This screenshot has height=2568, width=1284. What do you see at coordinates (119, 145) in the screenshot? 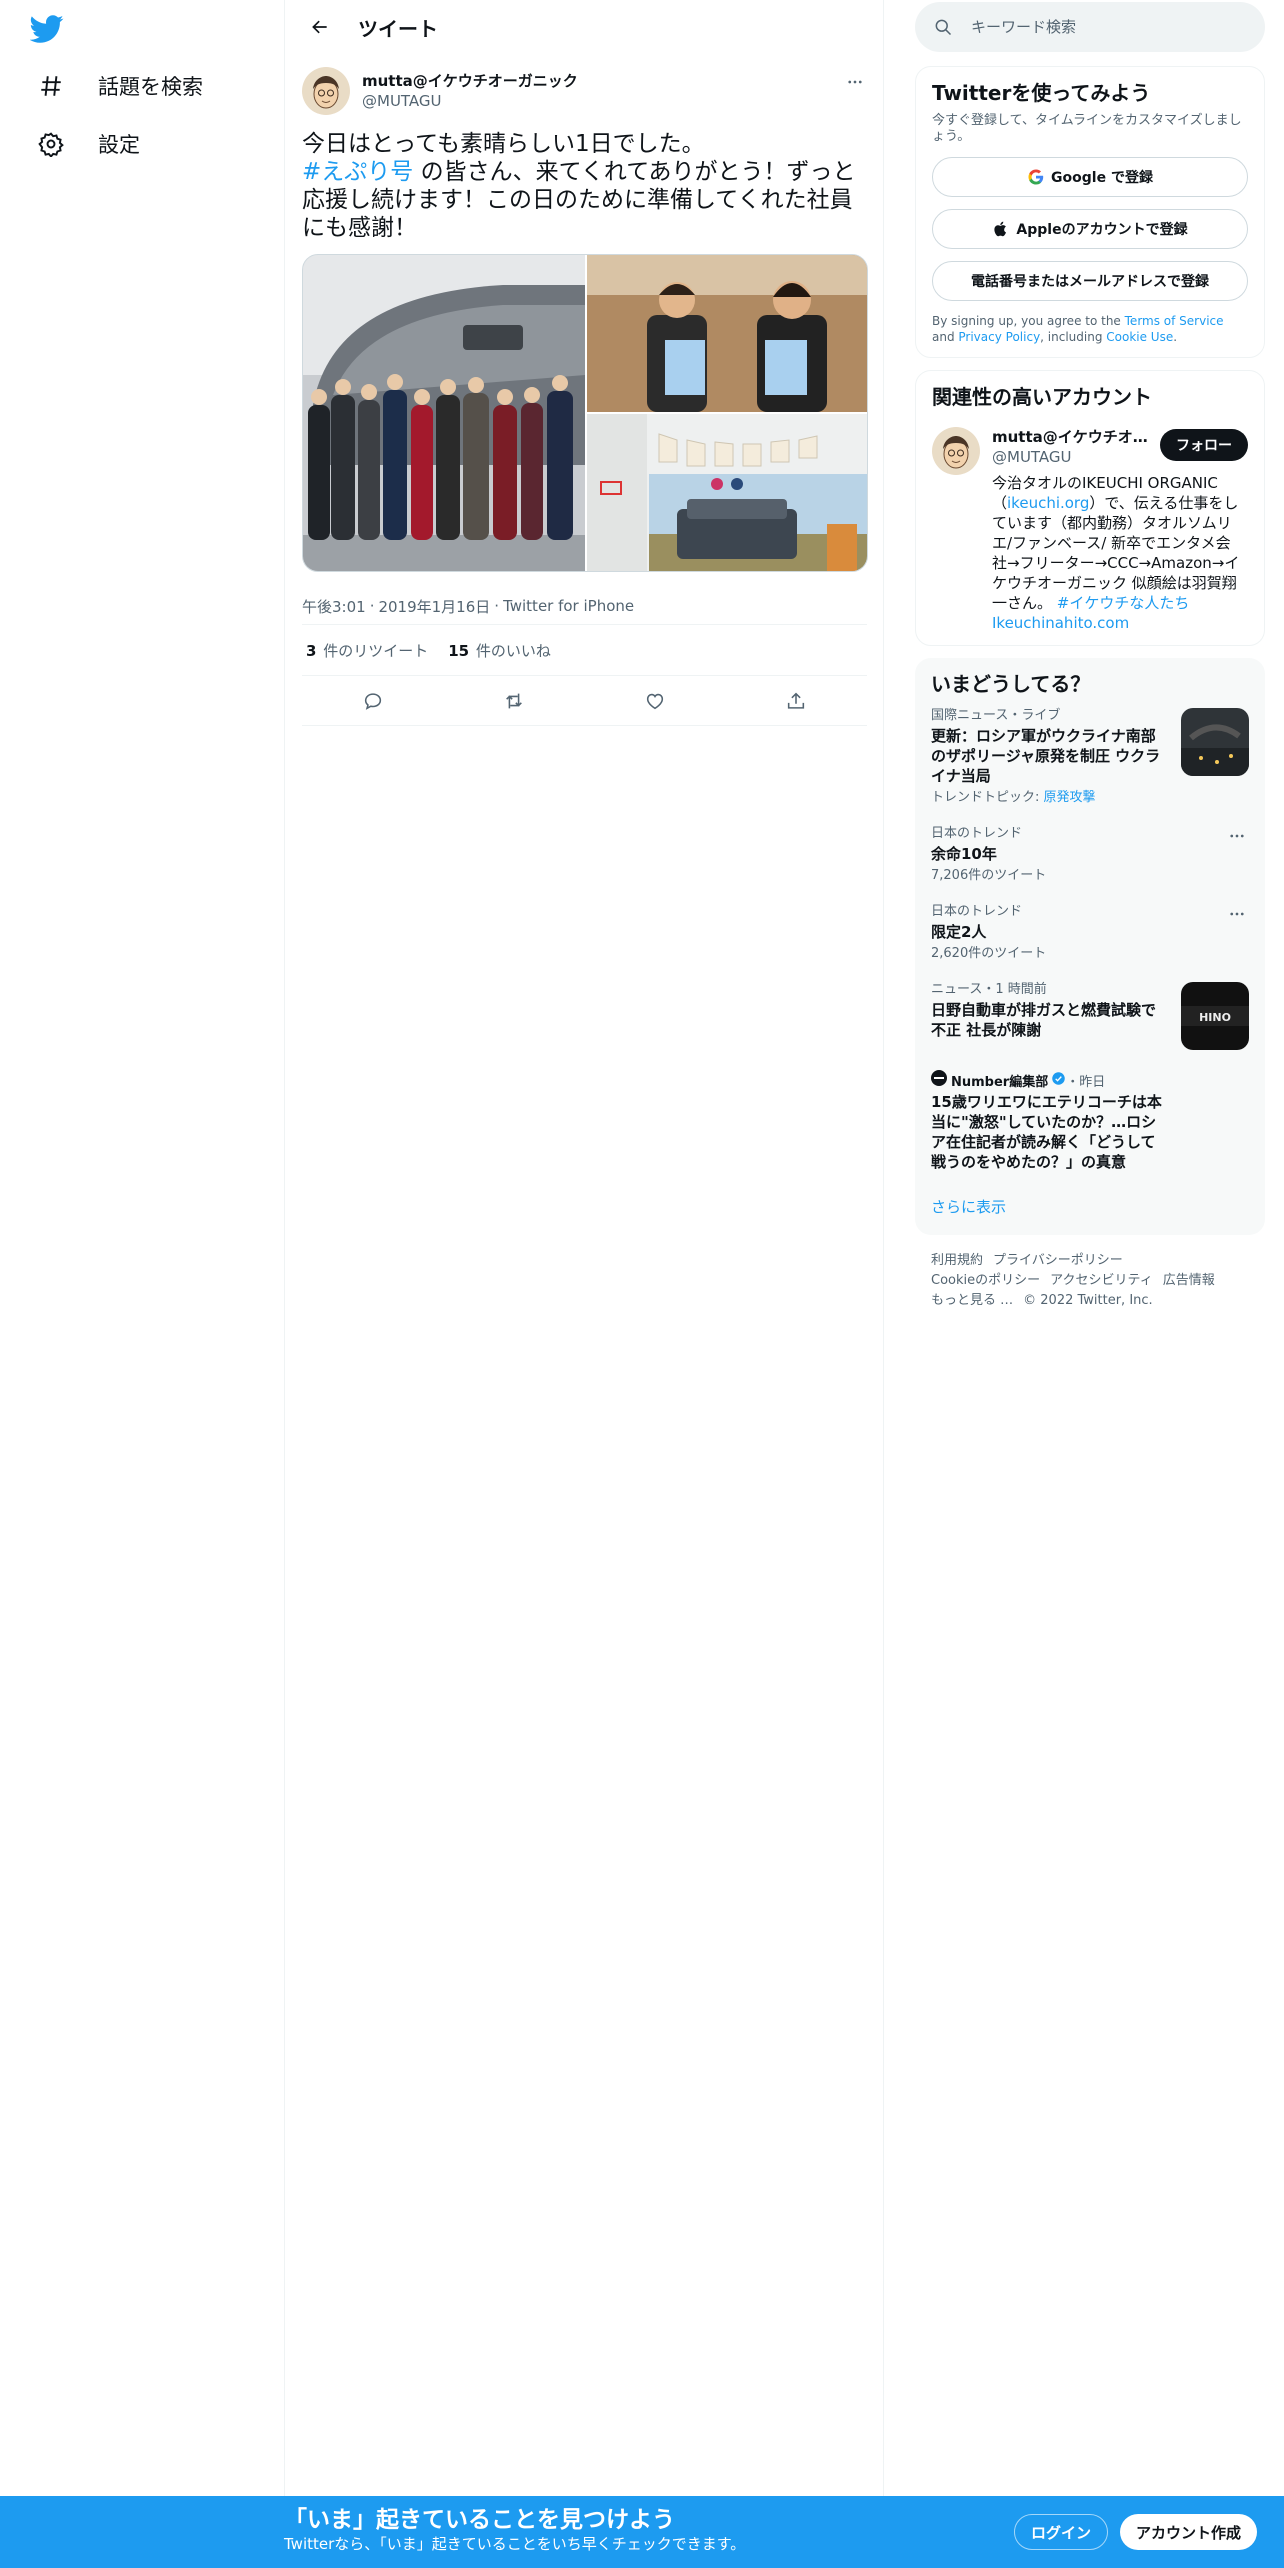
I see `nav-settings-label: 設定` at bounding box center [119, 145].